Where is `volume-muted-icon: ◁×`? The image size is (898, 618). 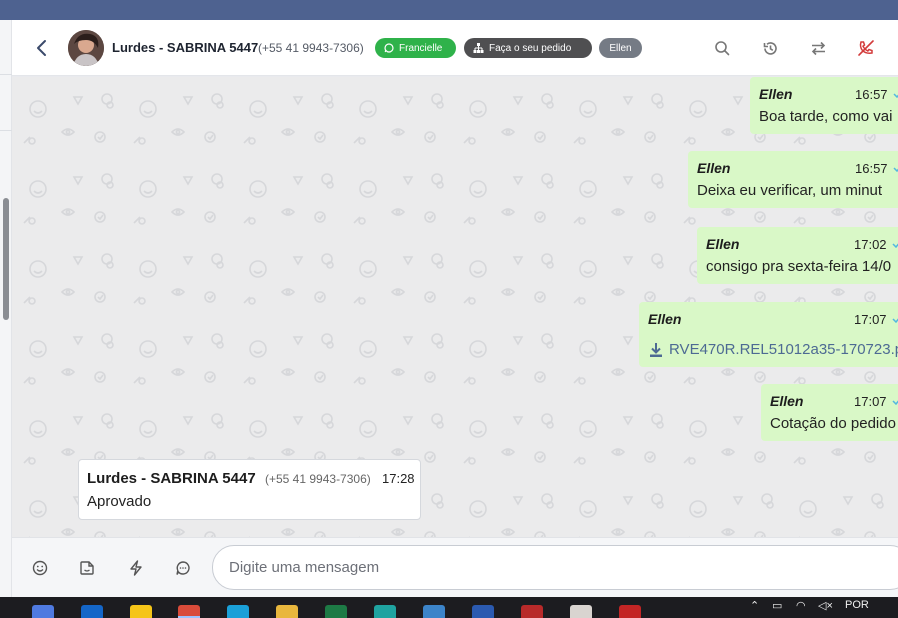 volume-muted-icon: ◁× is located at coordinates (825, 605).